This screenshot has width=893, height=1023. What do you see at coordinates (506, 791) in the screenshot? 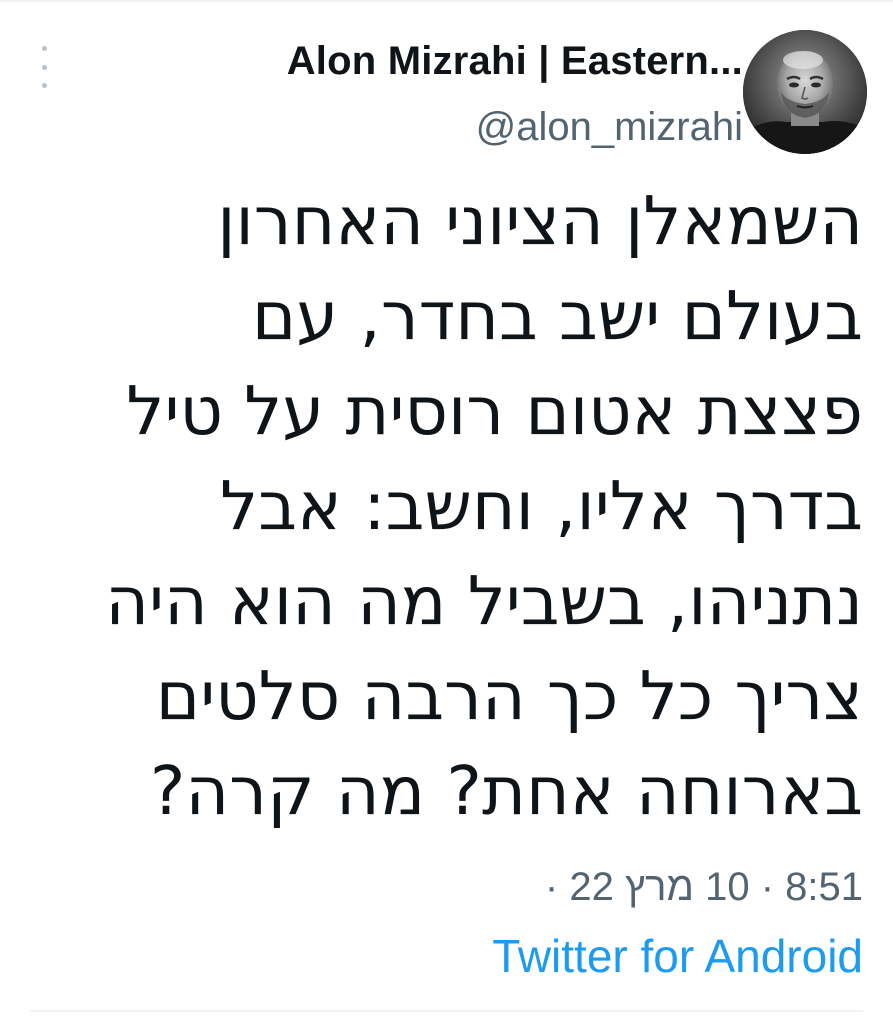
I see `tweet-text-line: בארוחה אחת? מה קרה?` at bounding box center [506, 791].